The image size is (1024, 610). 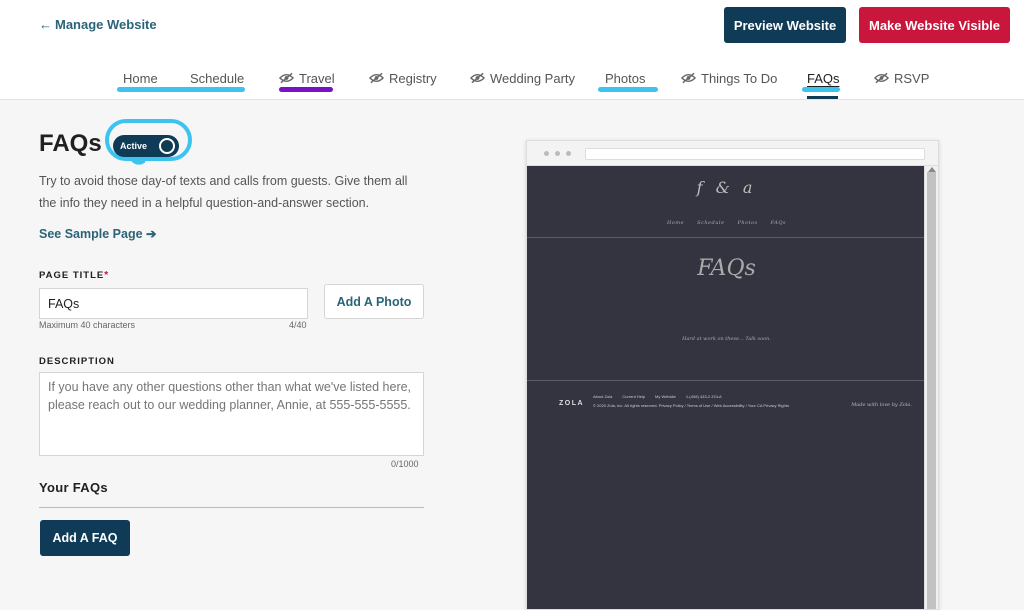 I want to click on preview-scrollbar, so click(x=931, y=387).